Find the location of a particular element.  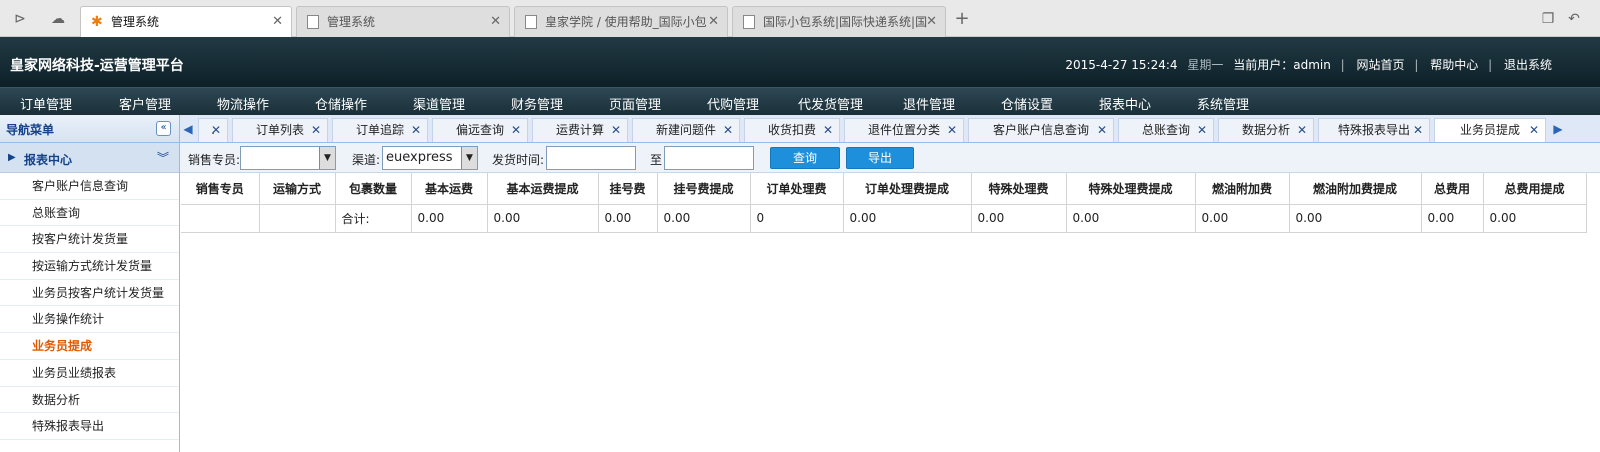

cloud-icon: ☁ is located at coordinates (58, 19).